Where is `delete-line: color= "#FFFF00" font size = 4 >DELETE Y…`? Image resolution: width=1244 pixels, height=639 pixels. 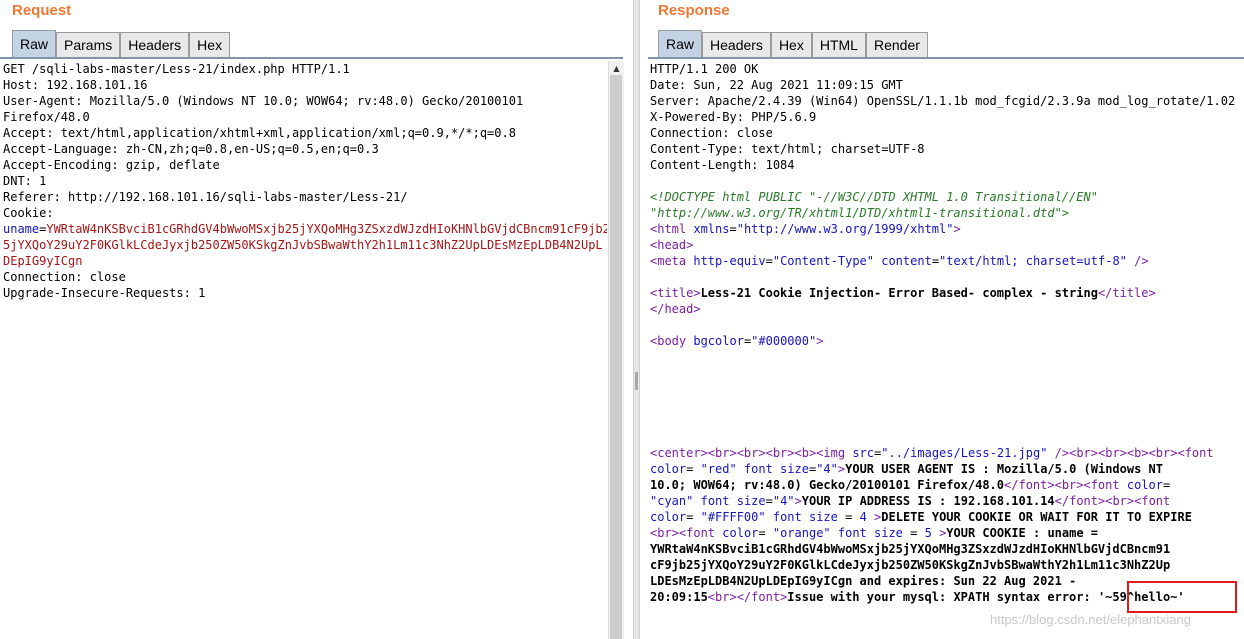
delete-line: color= "#FFFF00" font size = 4 >DELETE Y… is located at coordinates (921, 517).